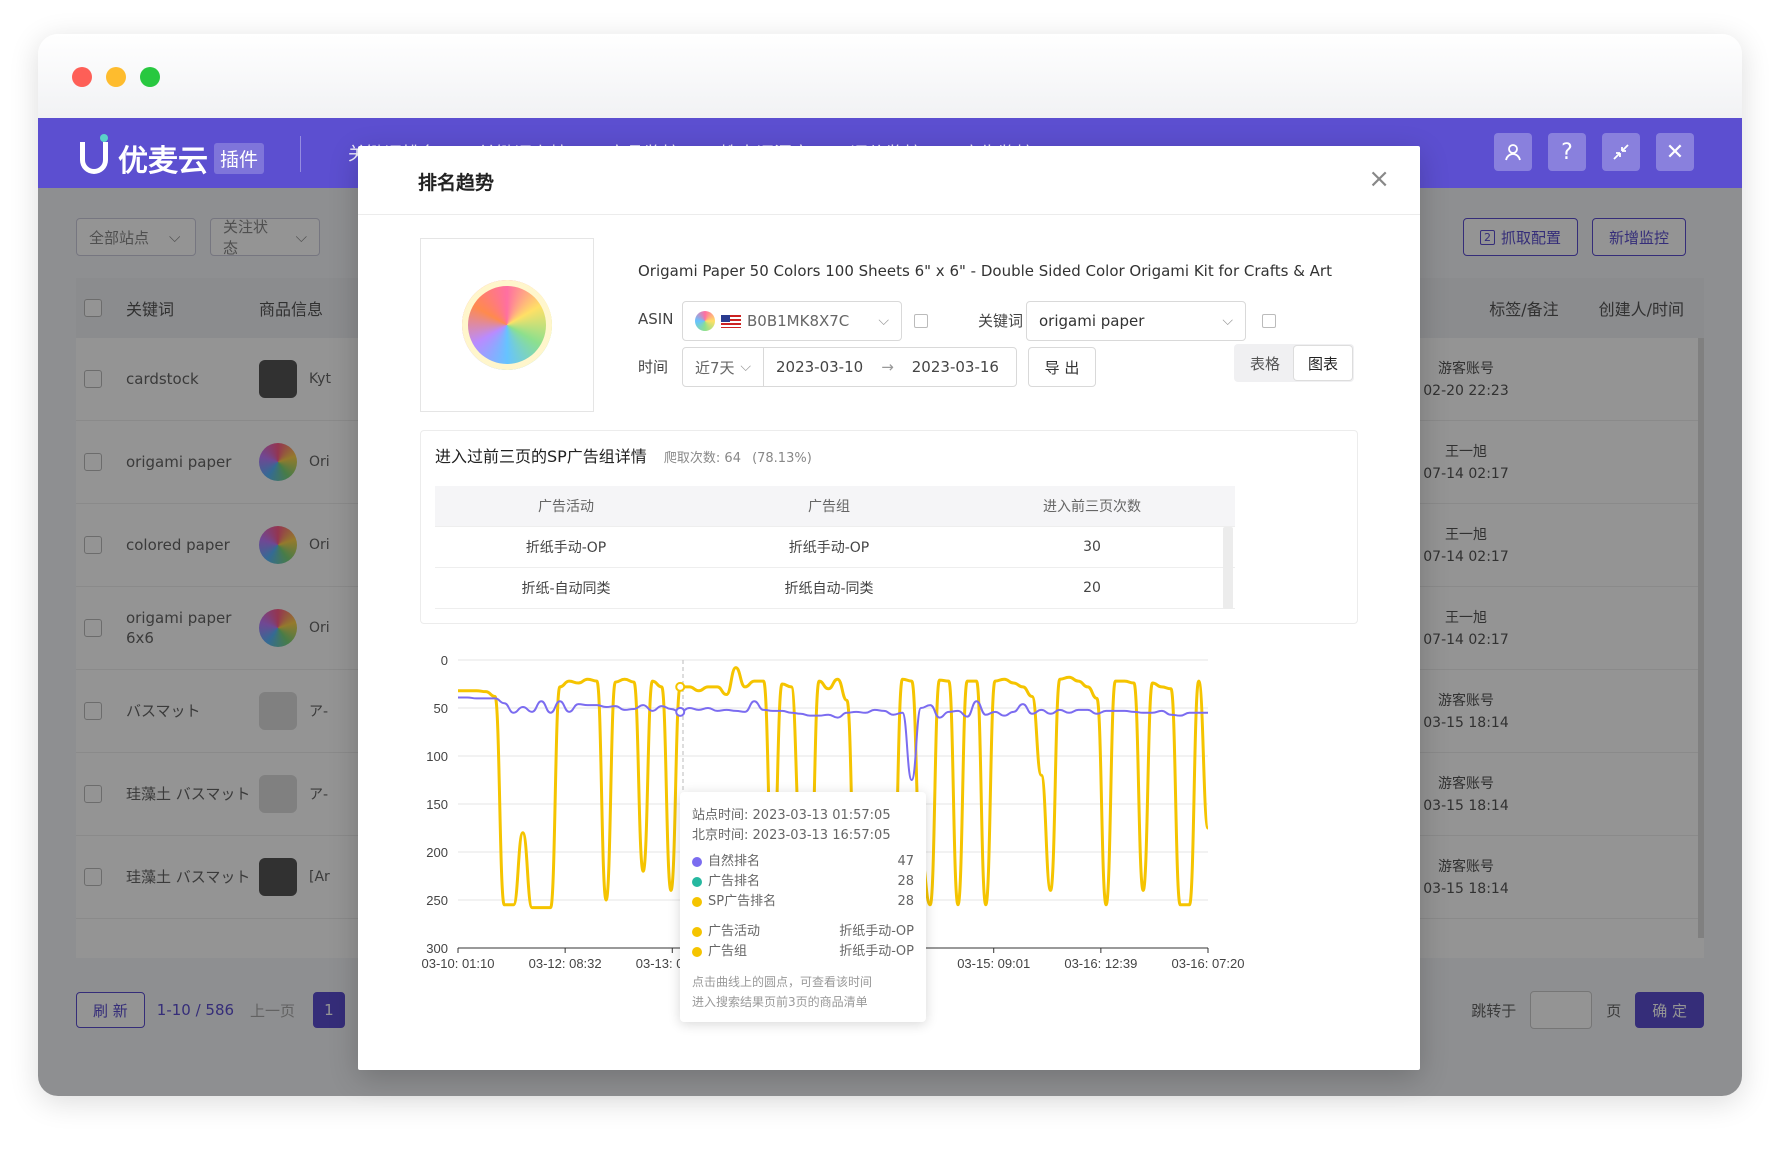 This screenshot has height=1150, width=1776. I want to click on tooltip-item-name: 自然排名, so click(734, 861).